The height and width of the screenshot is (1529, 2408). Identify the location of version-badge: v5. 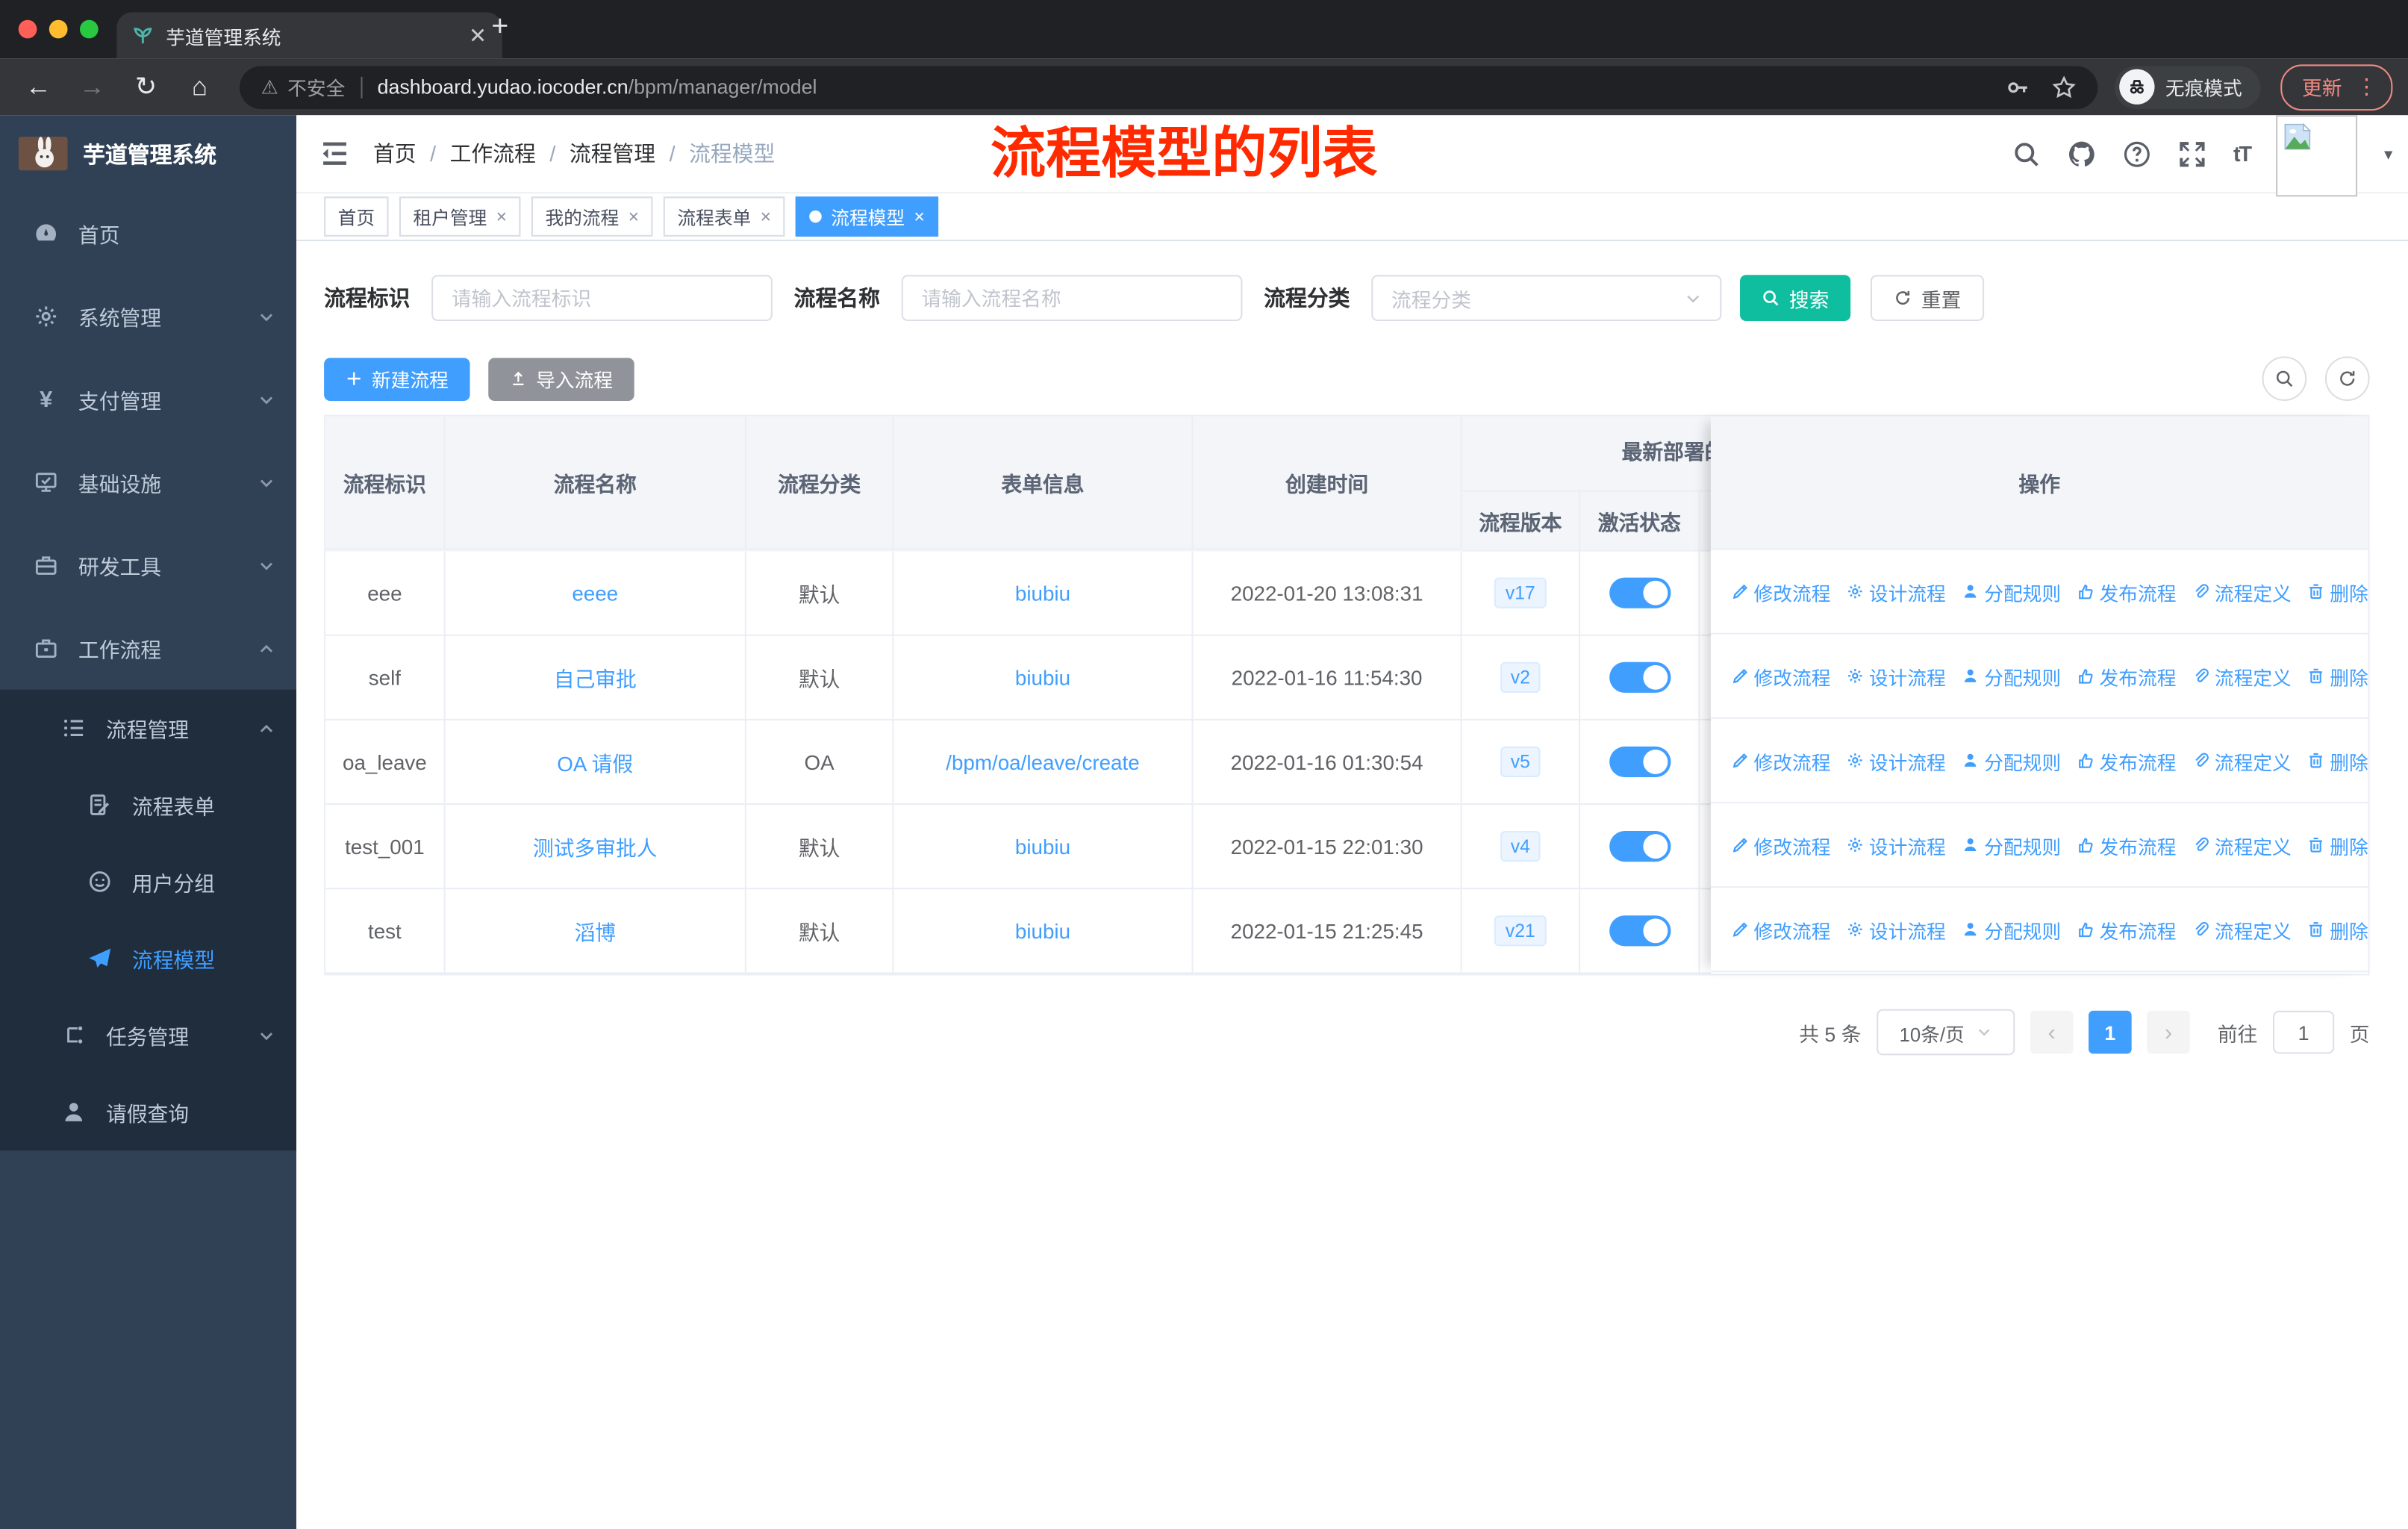
(1520, 762).